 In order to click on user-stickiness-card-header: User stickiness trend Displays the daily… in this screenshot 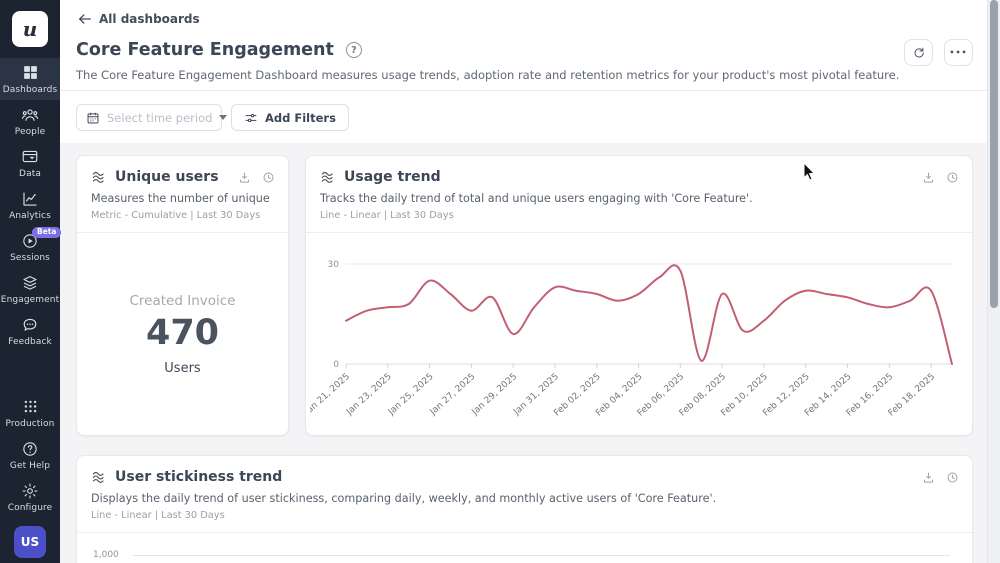, I will do `click(524, 494)`.